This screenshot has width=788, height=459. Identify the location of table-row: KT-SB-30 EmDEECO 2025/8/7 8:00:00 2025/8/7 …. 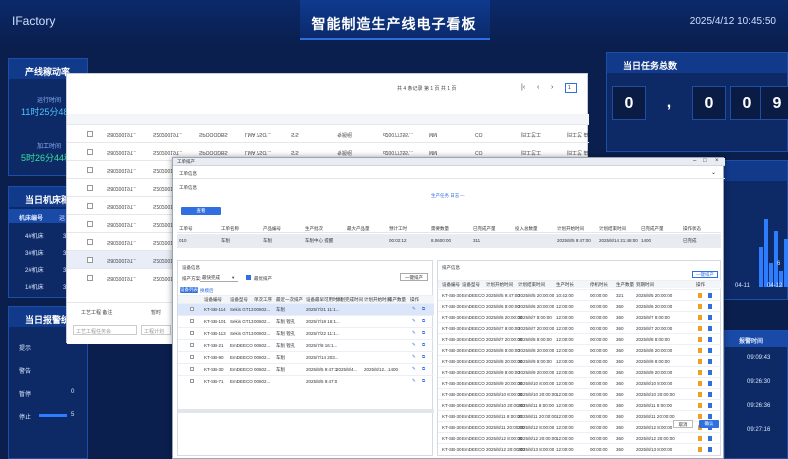
(580, 327).